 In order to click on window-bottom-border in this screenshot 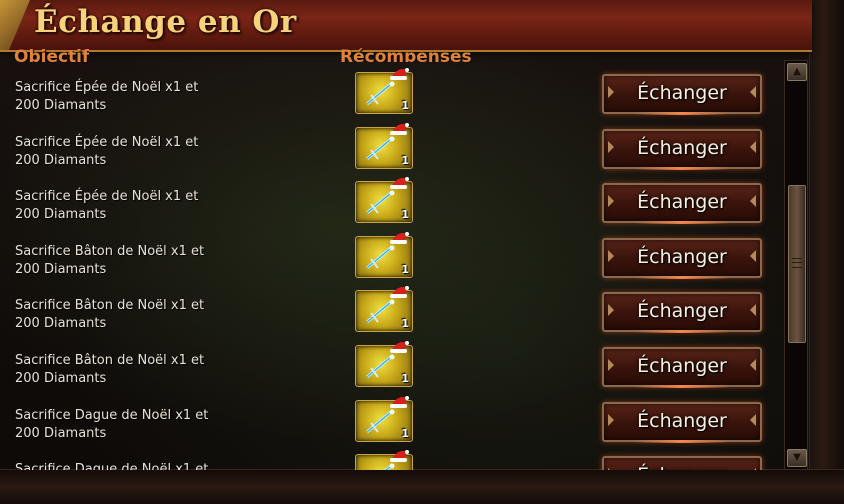, I will do `click(422, 486)`.